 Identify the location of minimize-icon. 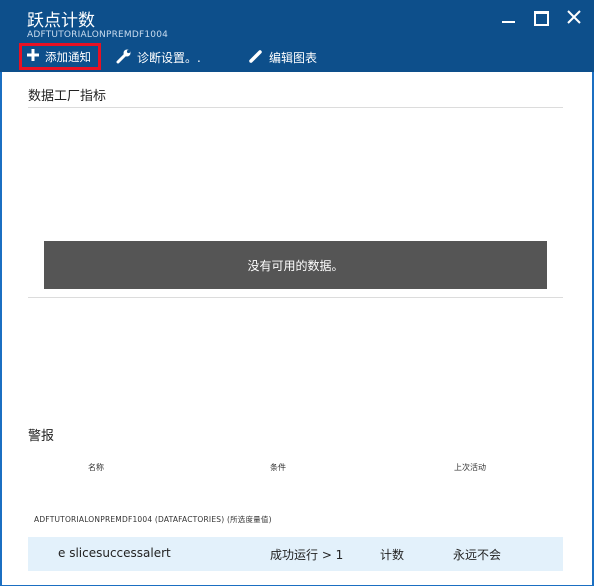
(509, 17).